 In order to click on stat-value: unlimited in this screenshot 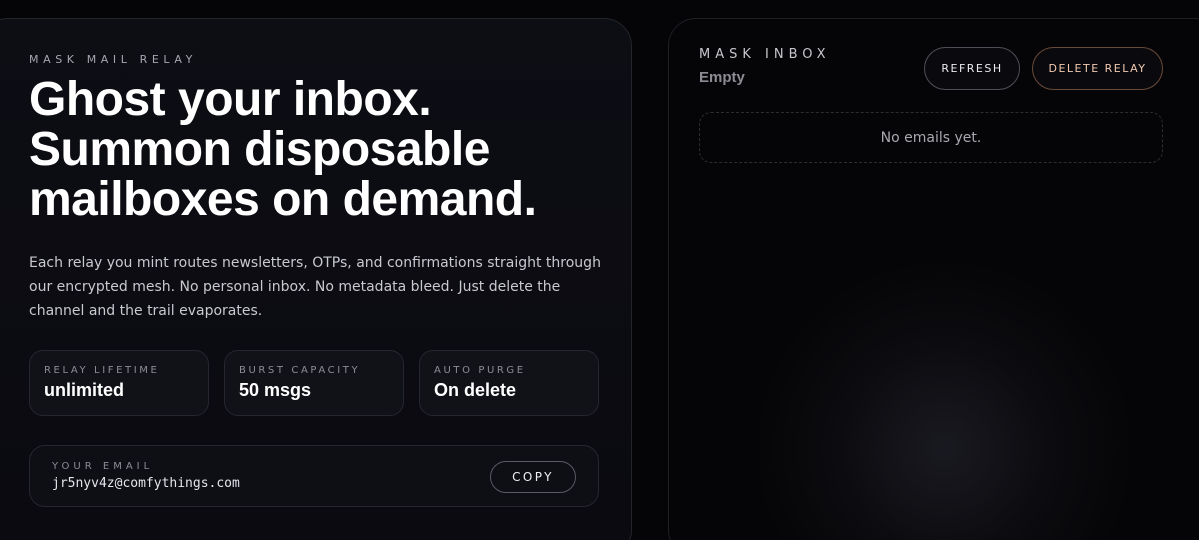, I will do `click(84, 390)`.